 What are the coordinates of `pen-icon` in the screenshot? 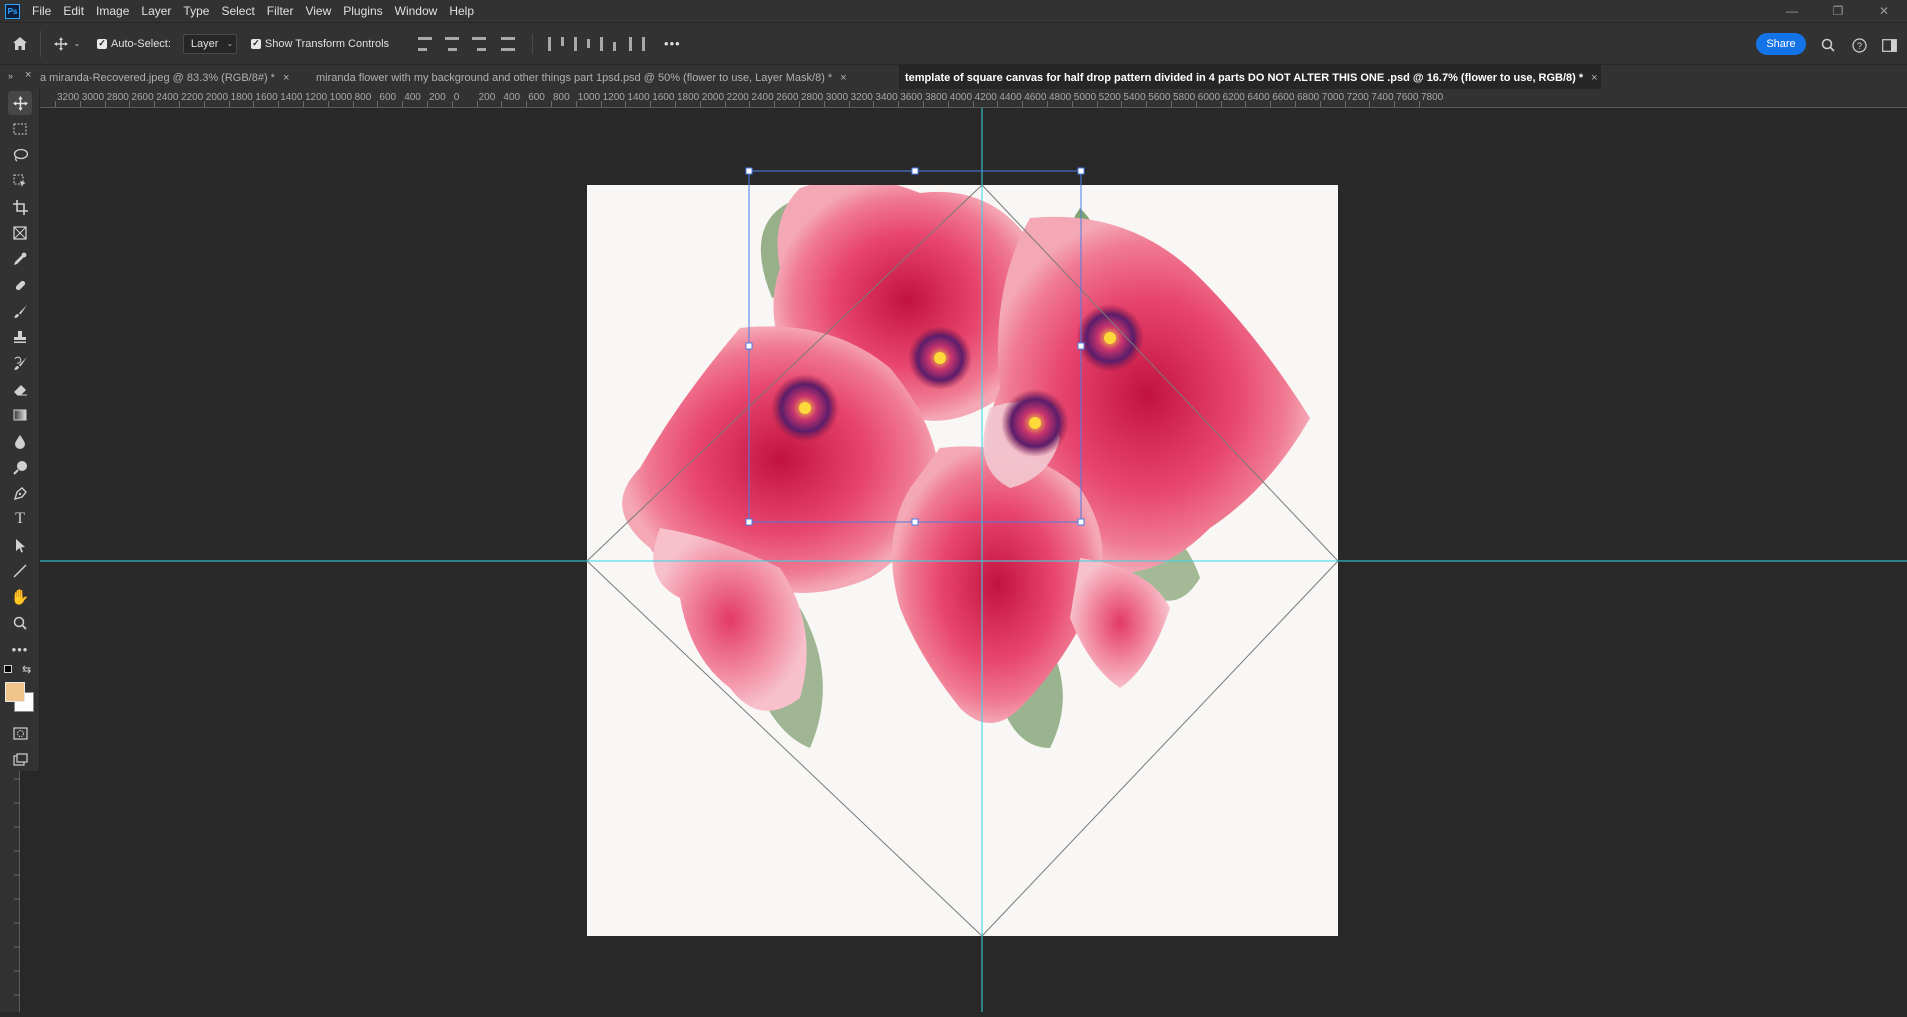 It's located at (20, 493).